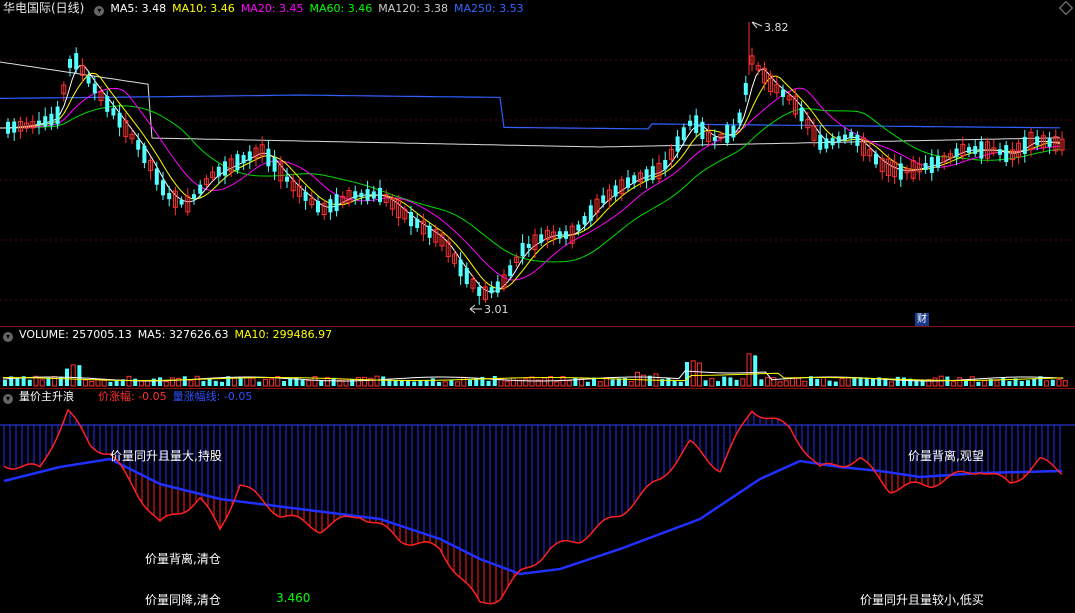 This screenshot has height=613, width=1075. Describe the element at coordinates (293, 598) in the screenshot. I see `indicator-value: 3.460` at that location.